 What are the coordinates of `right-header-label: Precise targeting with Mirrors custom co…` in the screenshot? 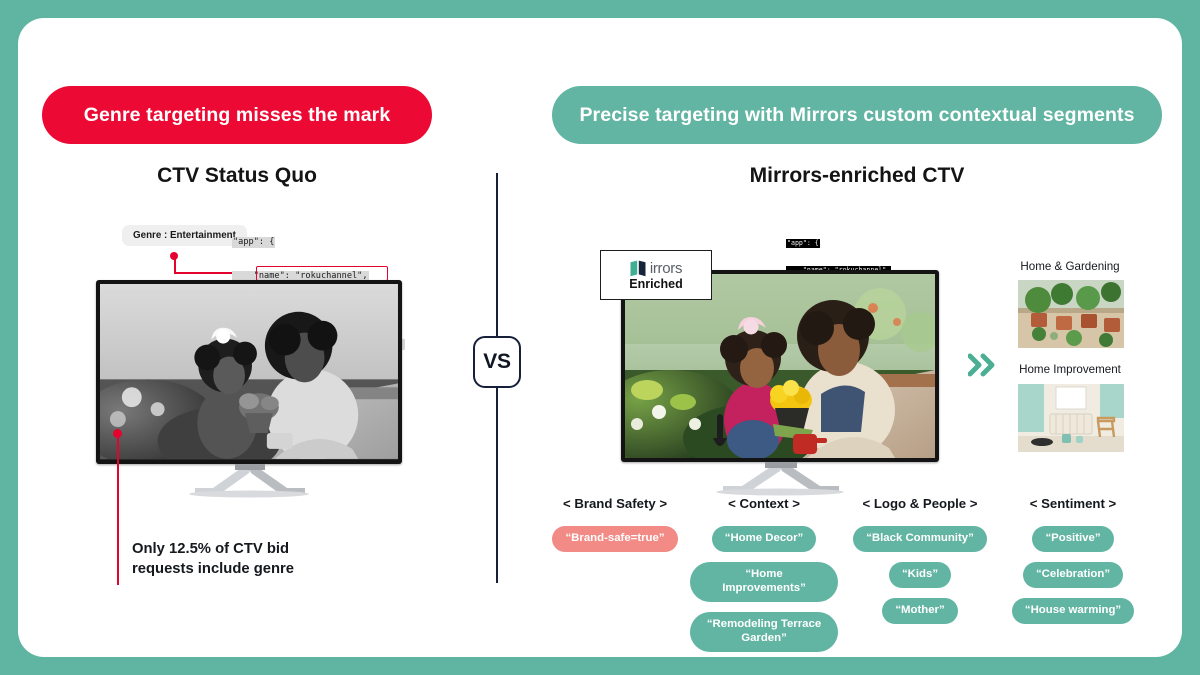 It's located at (857, 114).